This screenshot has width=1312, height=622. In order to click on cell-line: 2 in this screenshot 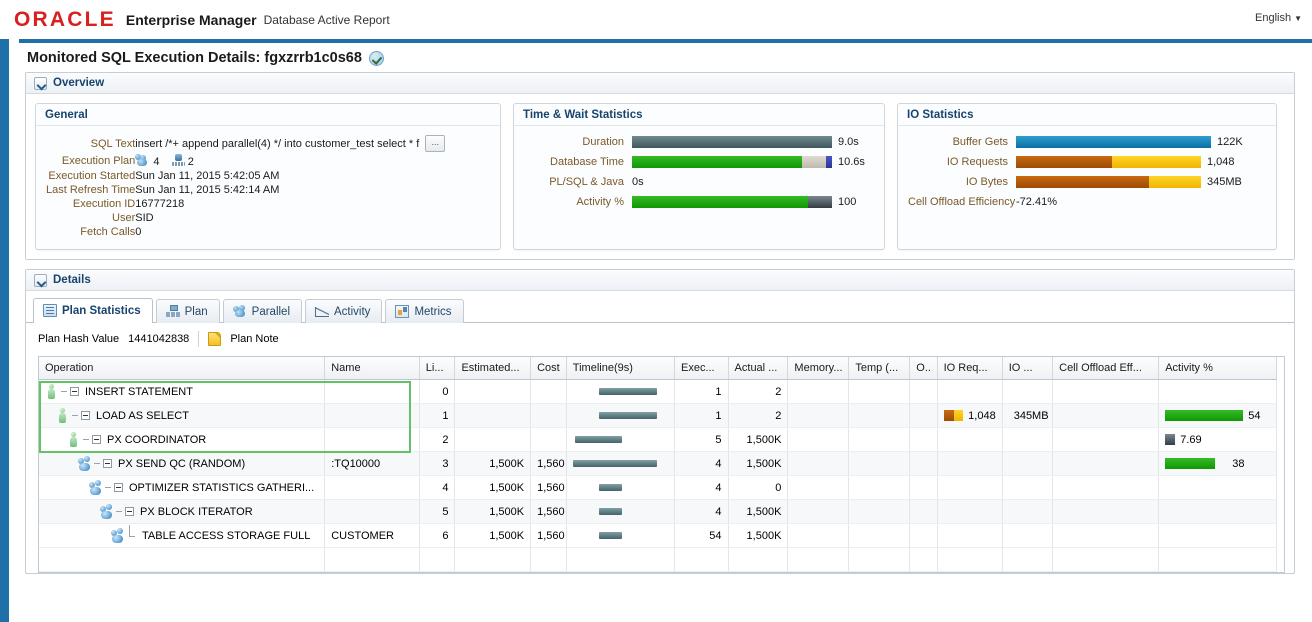, I will do `click(437, 439)`.